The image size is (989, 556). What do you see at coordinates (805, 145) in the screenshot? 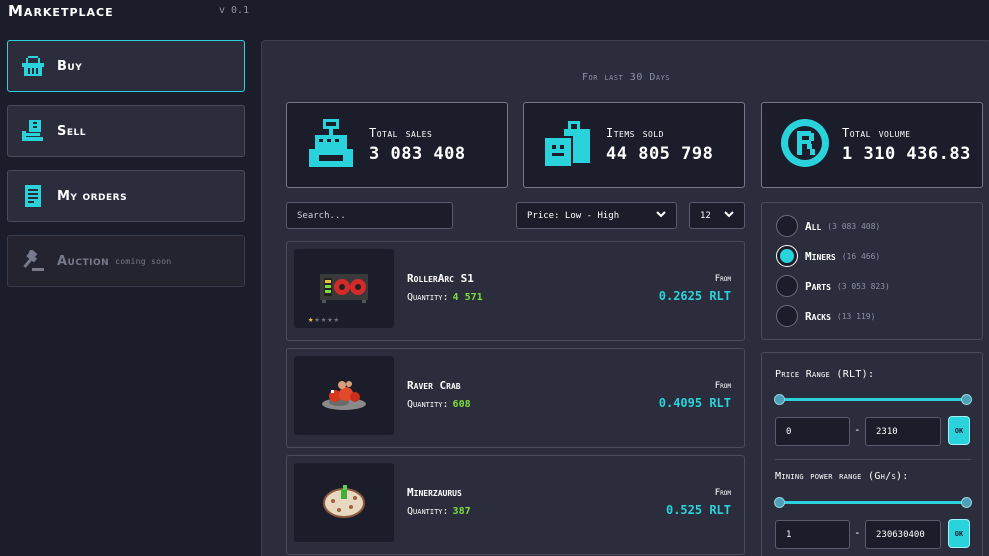
I see `rlt-coin-icon` at bounding box center [805, 145].